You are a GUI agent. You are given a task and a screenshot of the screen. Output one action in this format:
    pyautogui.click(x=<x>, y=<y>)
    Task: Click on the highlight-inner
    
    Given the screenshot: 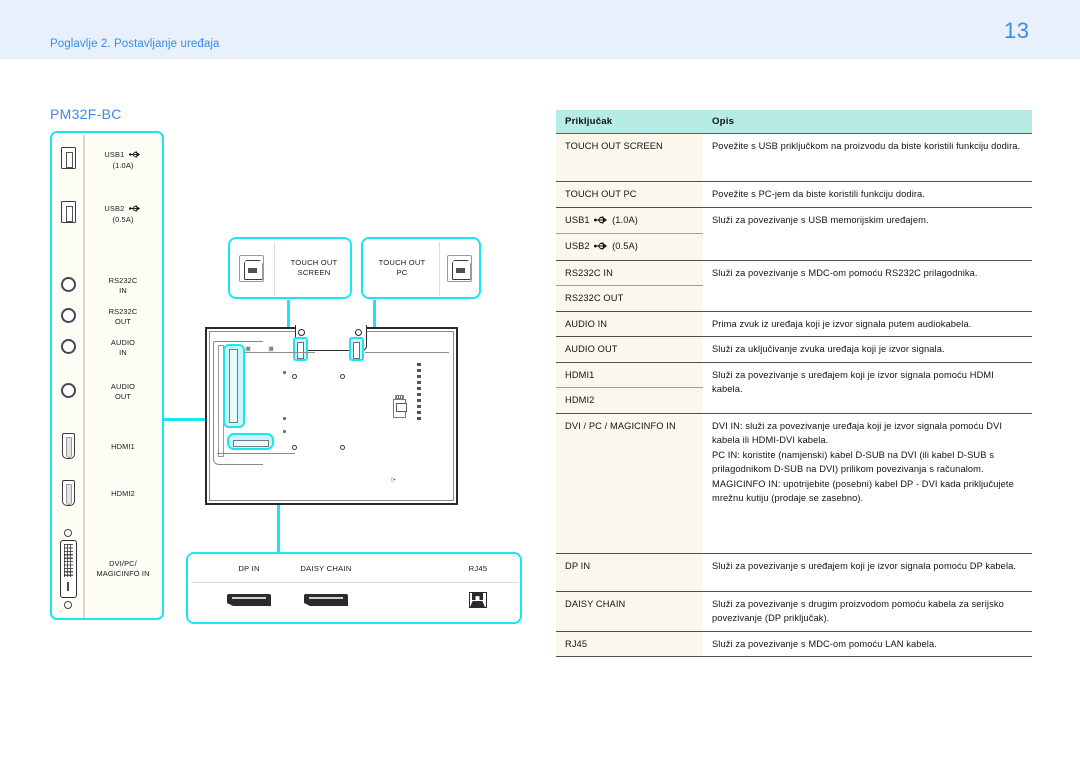 What is the action you would take?
    pyautogui.click(x=251, y=443)
    